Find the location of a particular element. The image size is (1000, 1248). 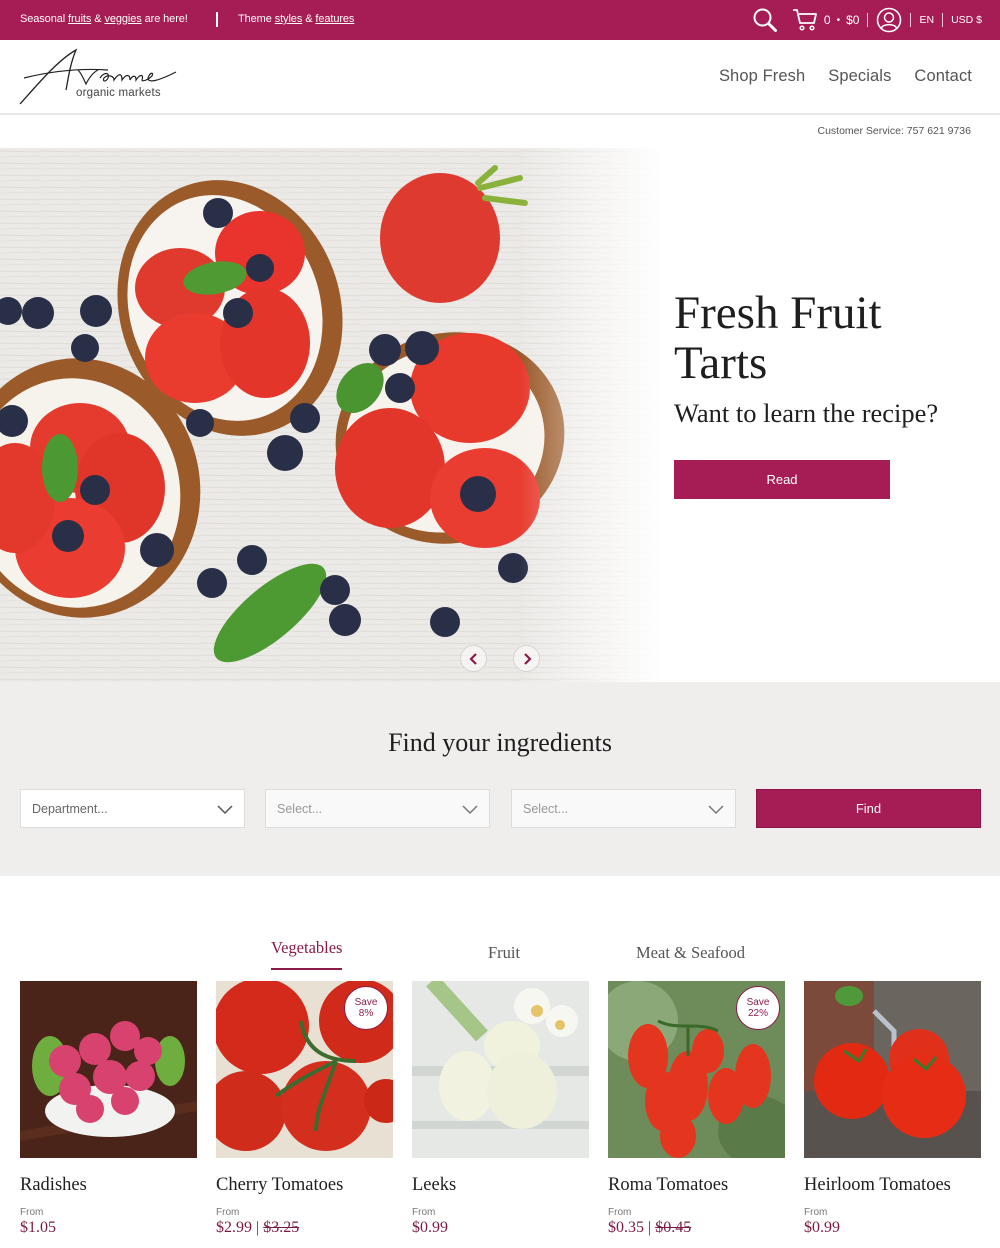

cart-button: 0 • $0 is located at coordinates (826, 20).